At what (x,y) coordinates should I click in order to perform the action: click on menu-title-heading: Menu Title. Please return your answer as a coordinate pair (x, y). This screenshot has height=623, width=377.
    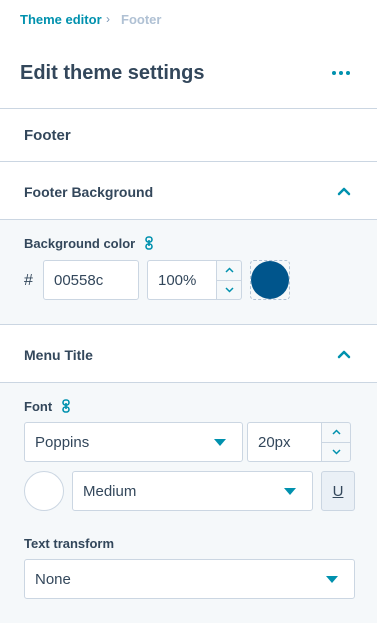
    Looking at the image, I should click on (58, 355).